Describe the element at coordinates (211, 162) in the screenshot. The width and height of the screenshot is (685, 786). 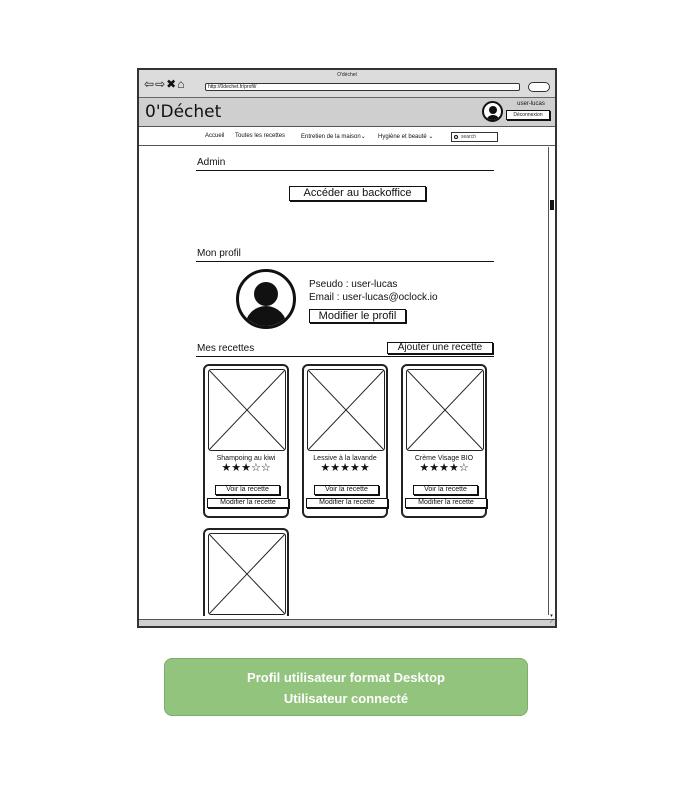
I see `admin-section-title: Admin` at that location.